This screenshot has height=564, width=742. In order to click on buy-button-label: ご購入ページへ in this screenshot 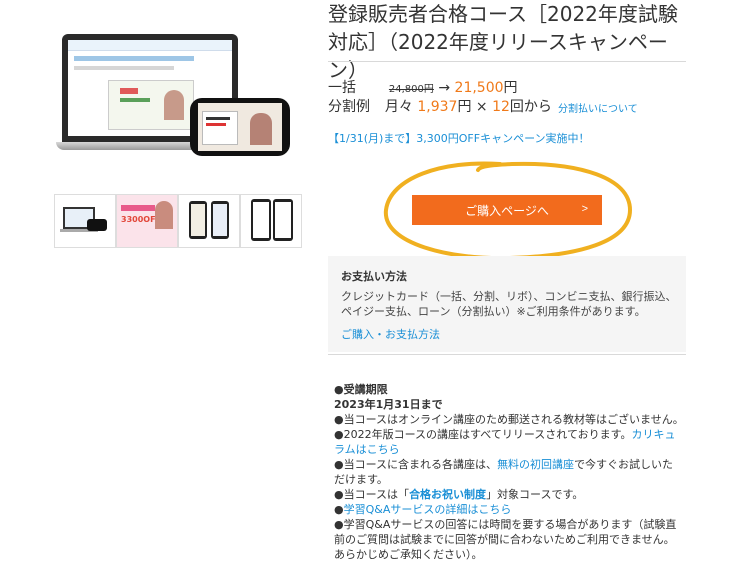, I will do `click(507, 210)`.